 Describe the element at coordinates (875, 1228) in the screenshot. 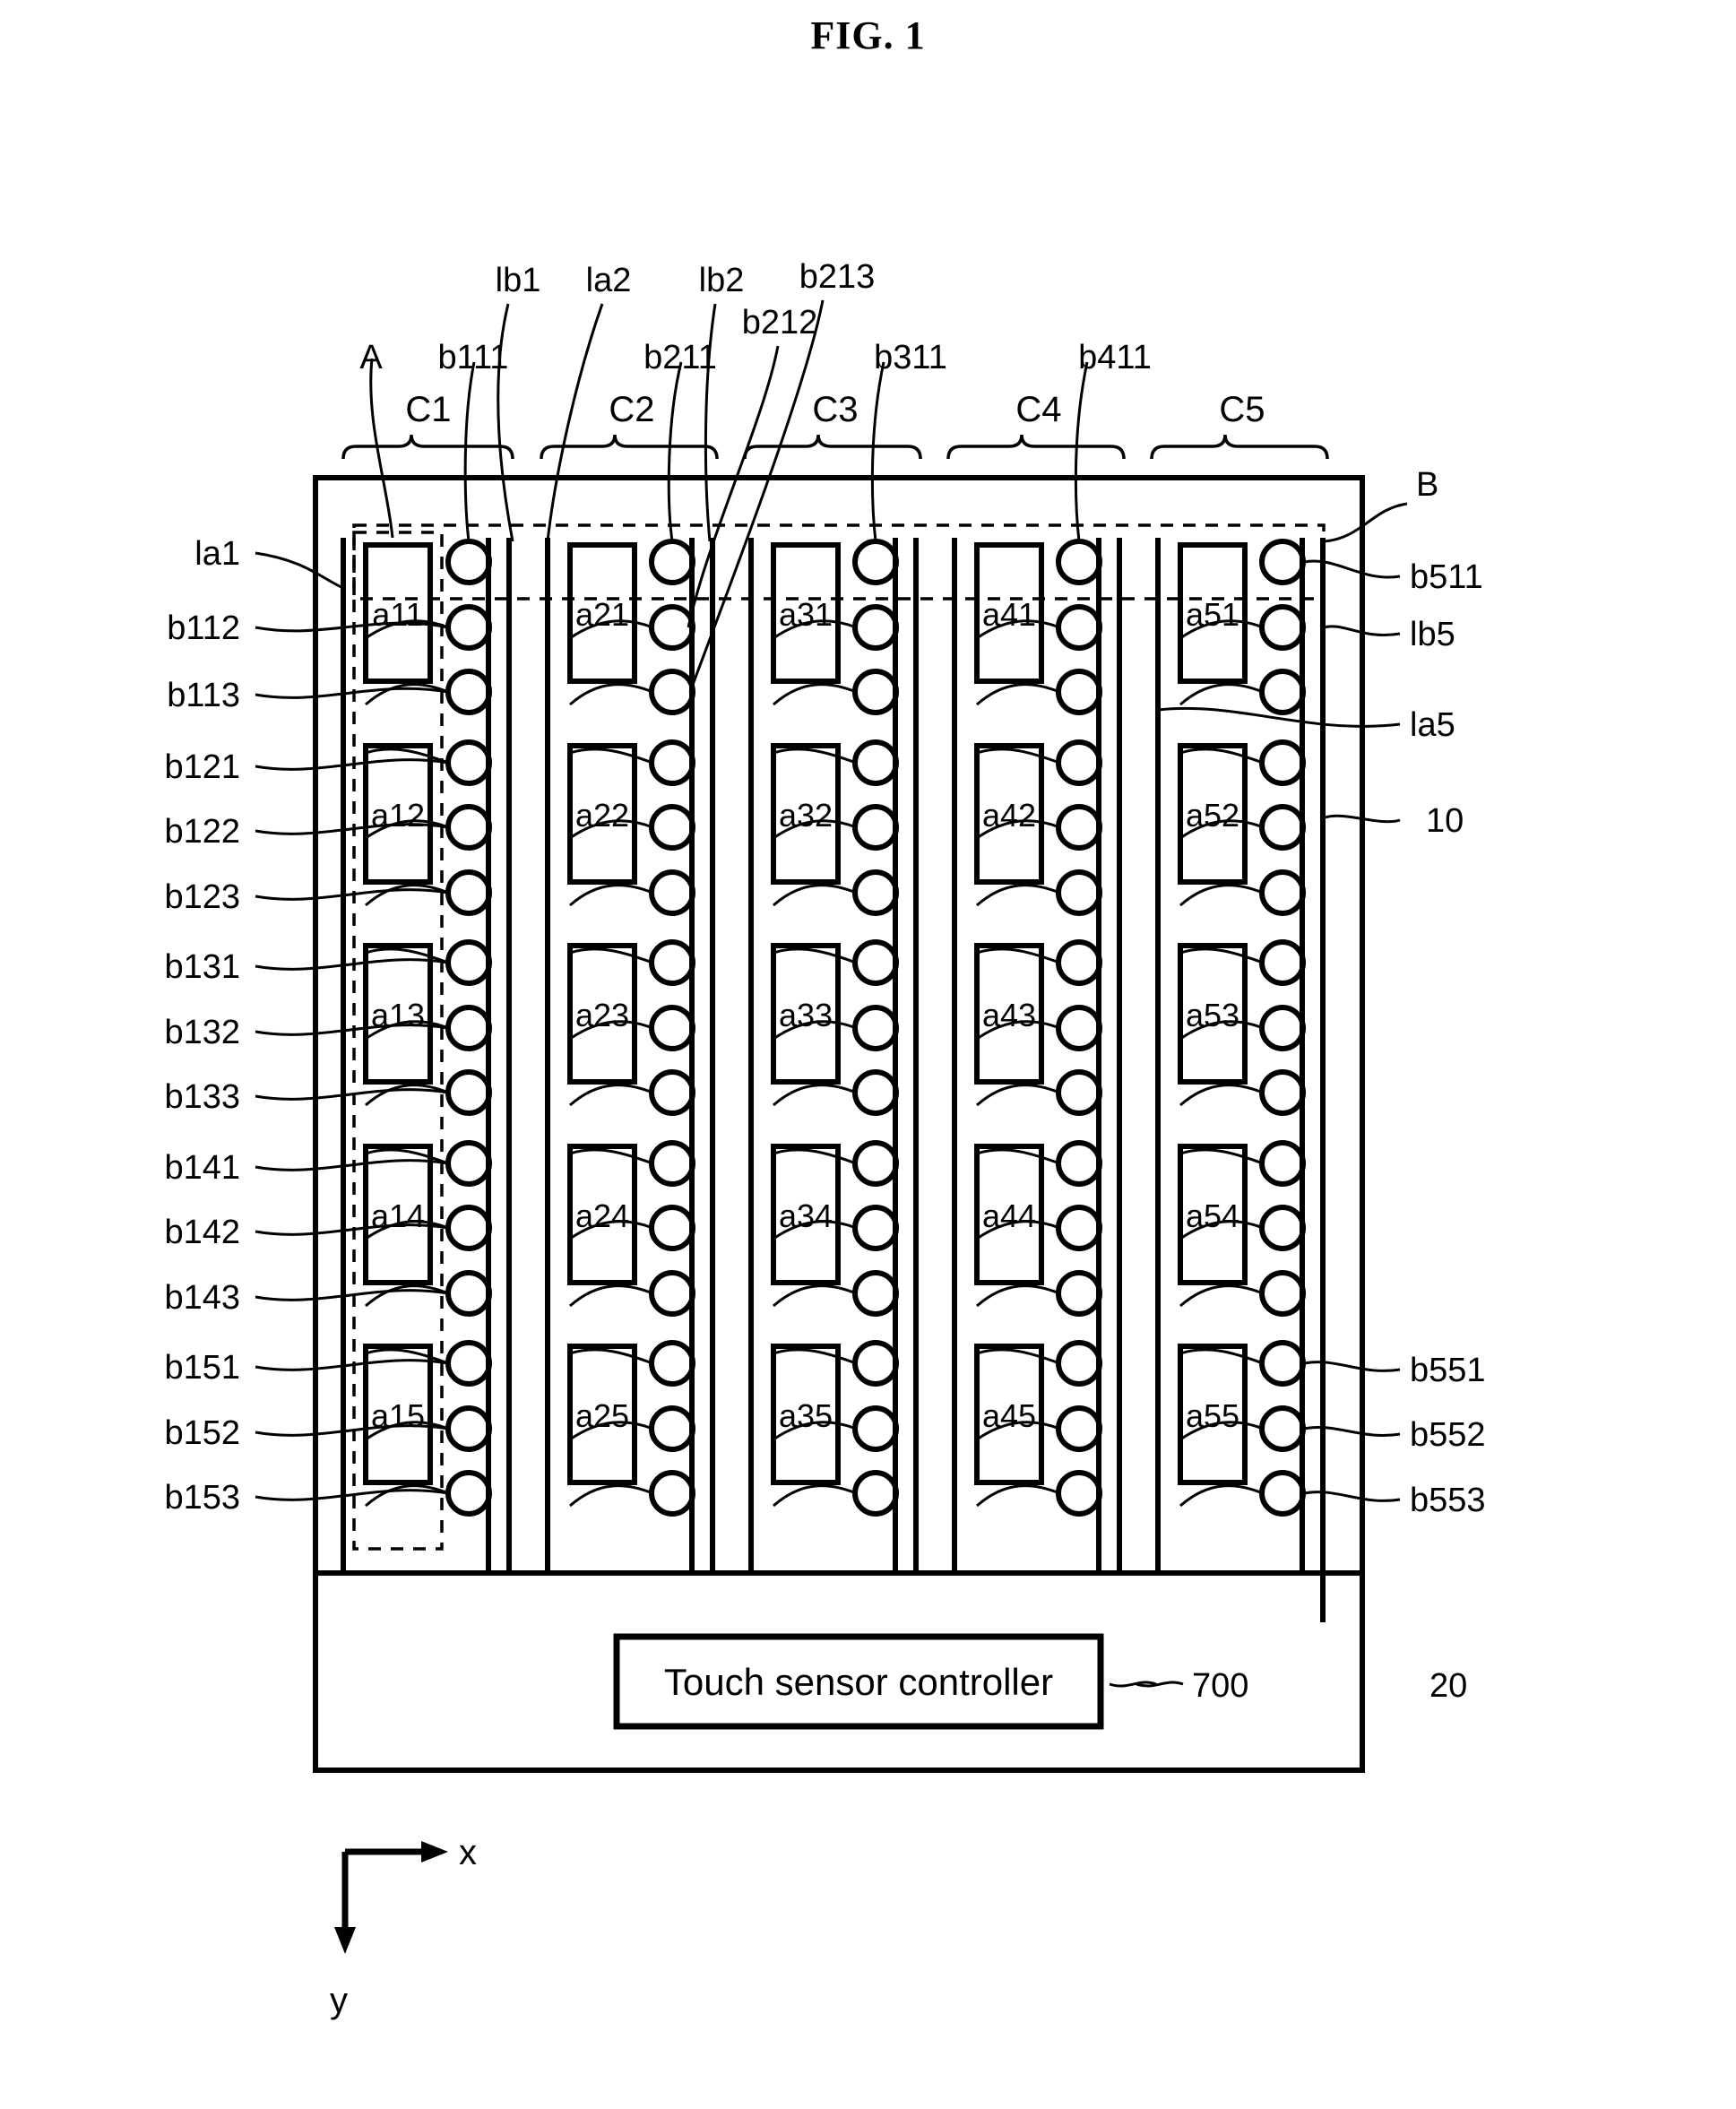

I see `touch-node-b342` at that location.